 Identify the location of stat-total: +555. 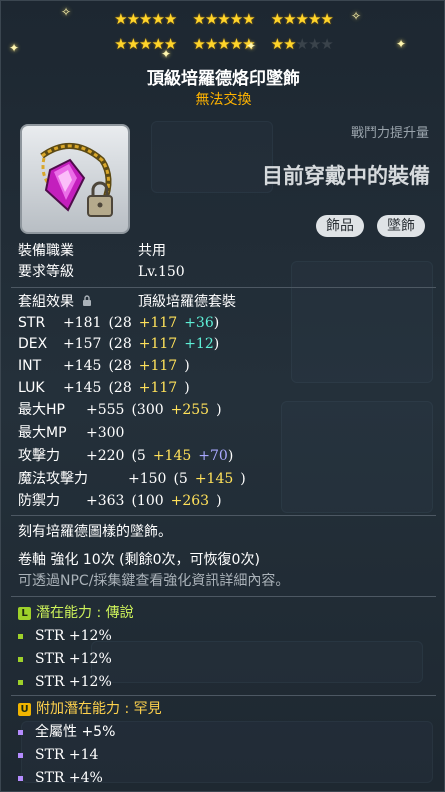
(105, 410).